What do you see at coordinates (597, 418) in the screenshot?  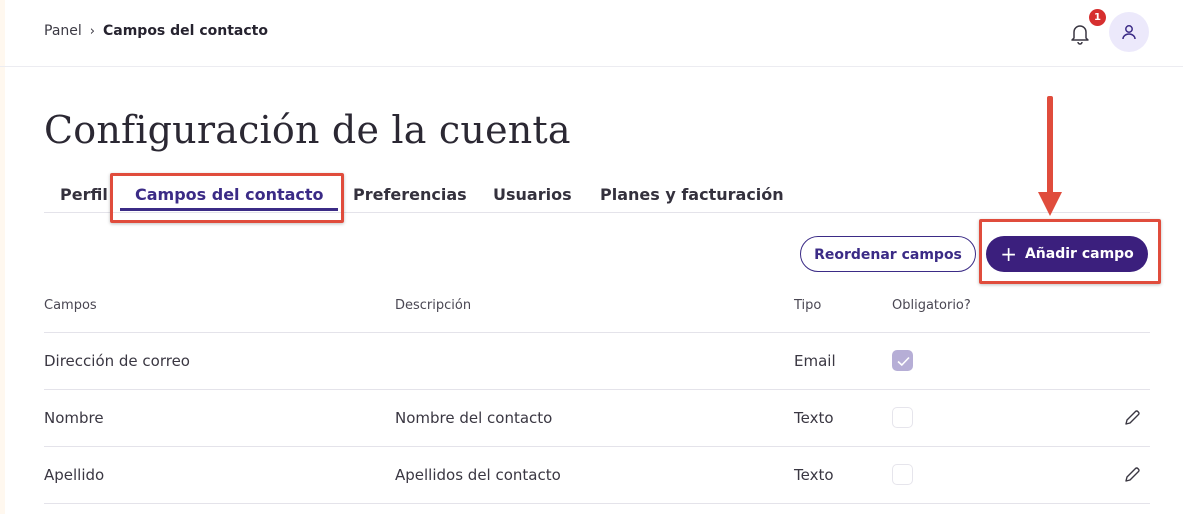 I see `table-row: Nombre Nombre del contacto Texto` at bounding box center [597, 418].